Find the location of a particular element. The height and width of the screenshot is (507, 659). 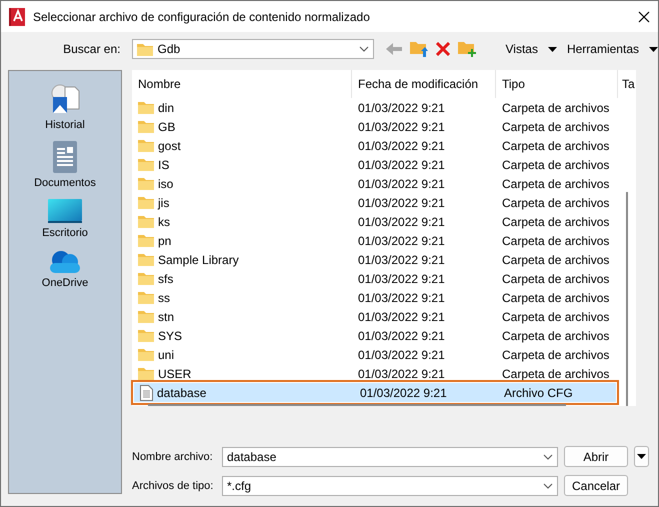

window-title: Seleccionar archivo de configuración de contenido normalizado is located at coordinates (202, 17).